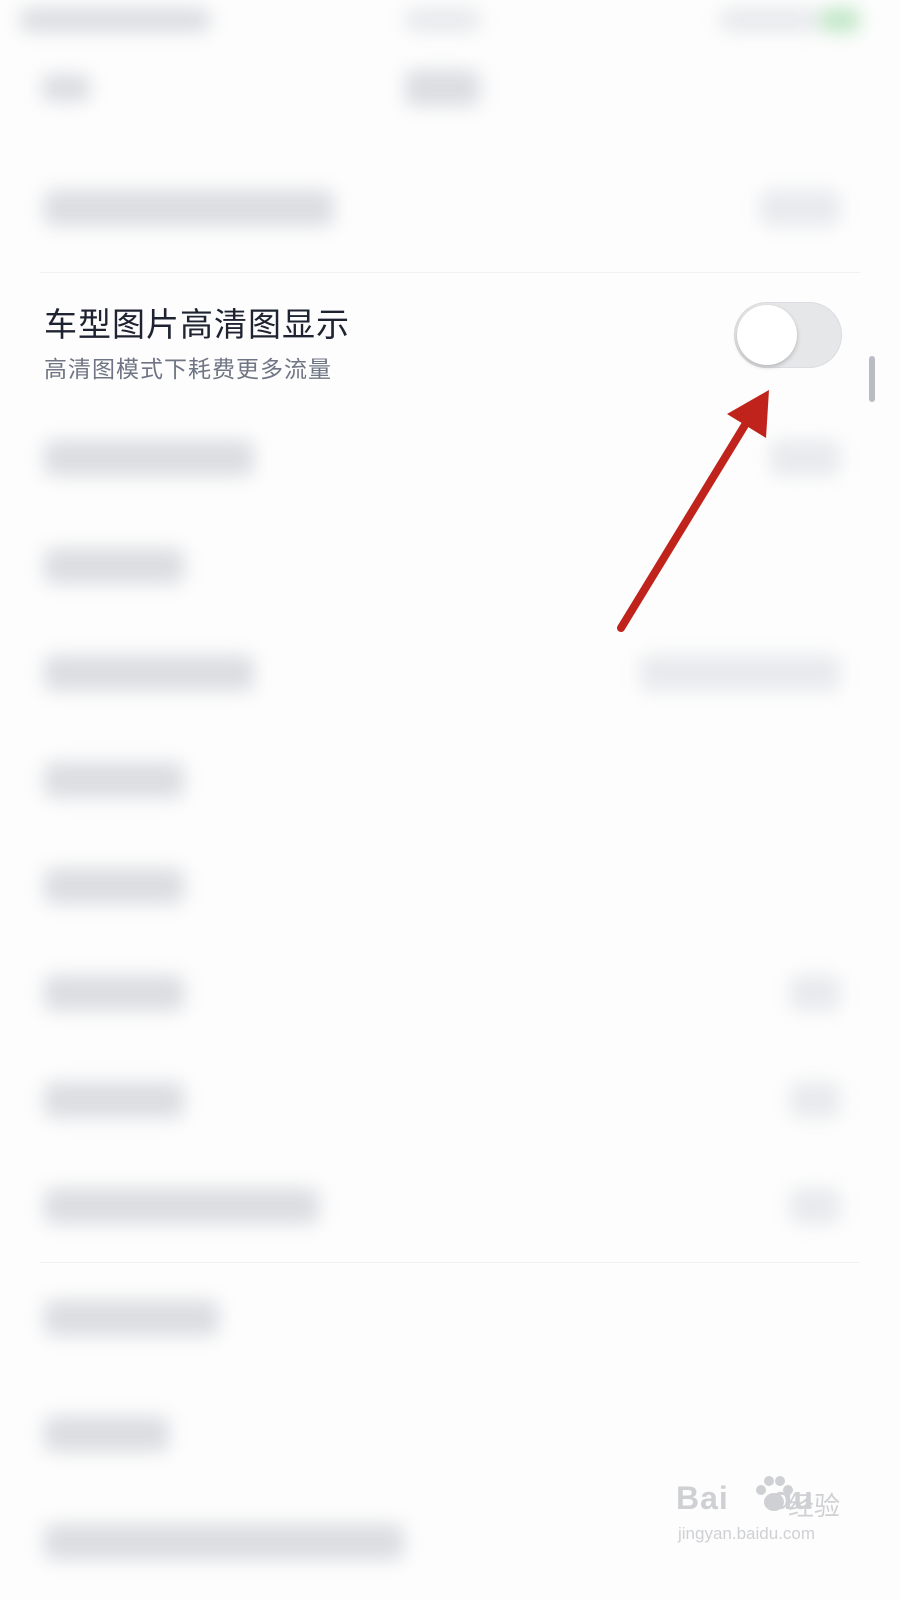 Image resolution: width=900 pixels, height=1600 pixels. Describe the element at coordinates (693, 511) in the screenshot. I see `red-arrow-icon` at that location.